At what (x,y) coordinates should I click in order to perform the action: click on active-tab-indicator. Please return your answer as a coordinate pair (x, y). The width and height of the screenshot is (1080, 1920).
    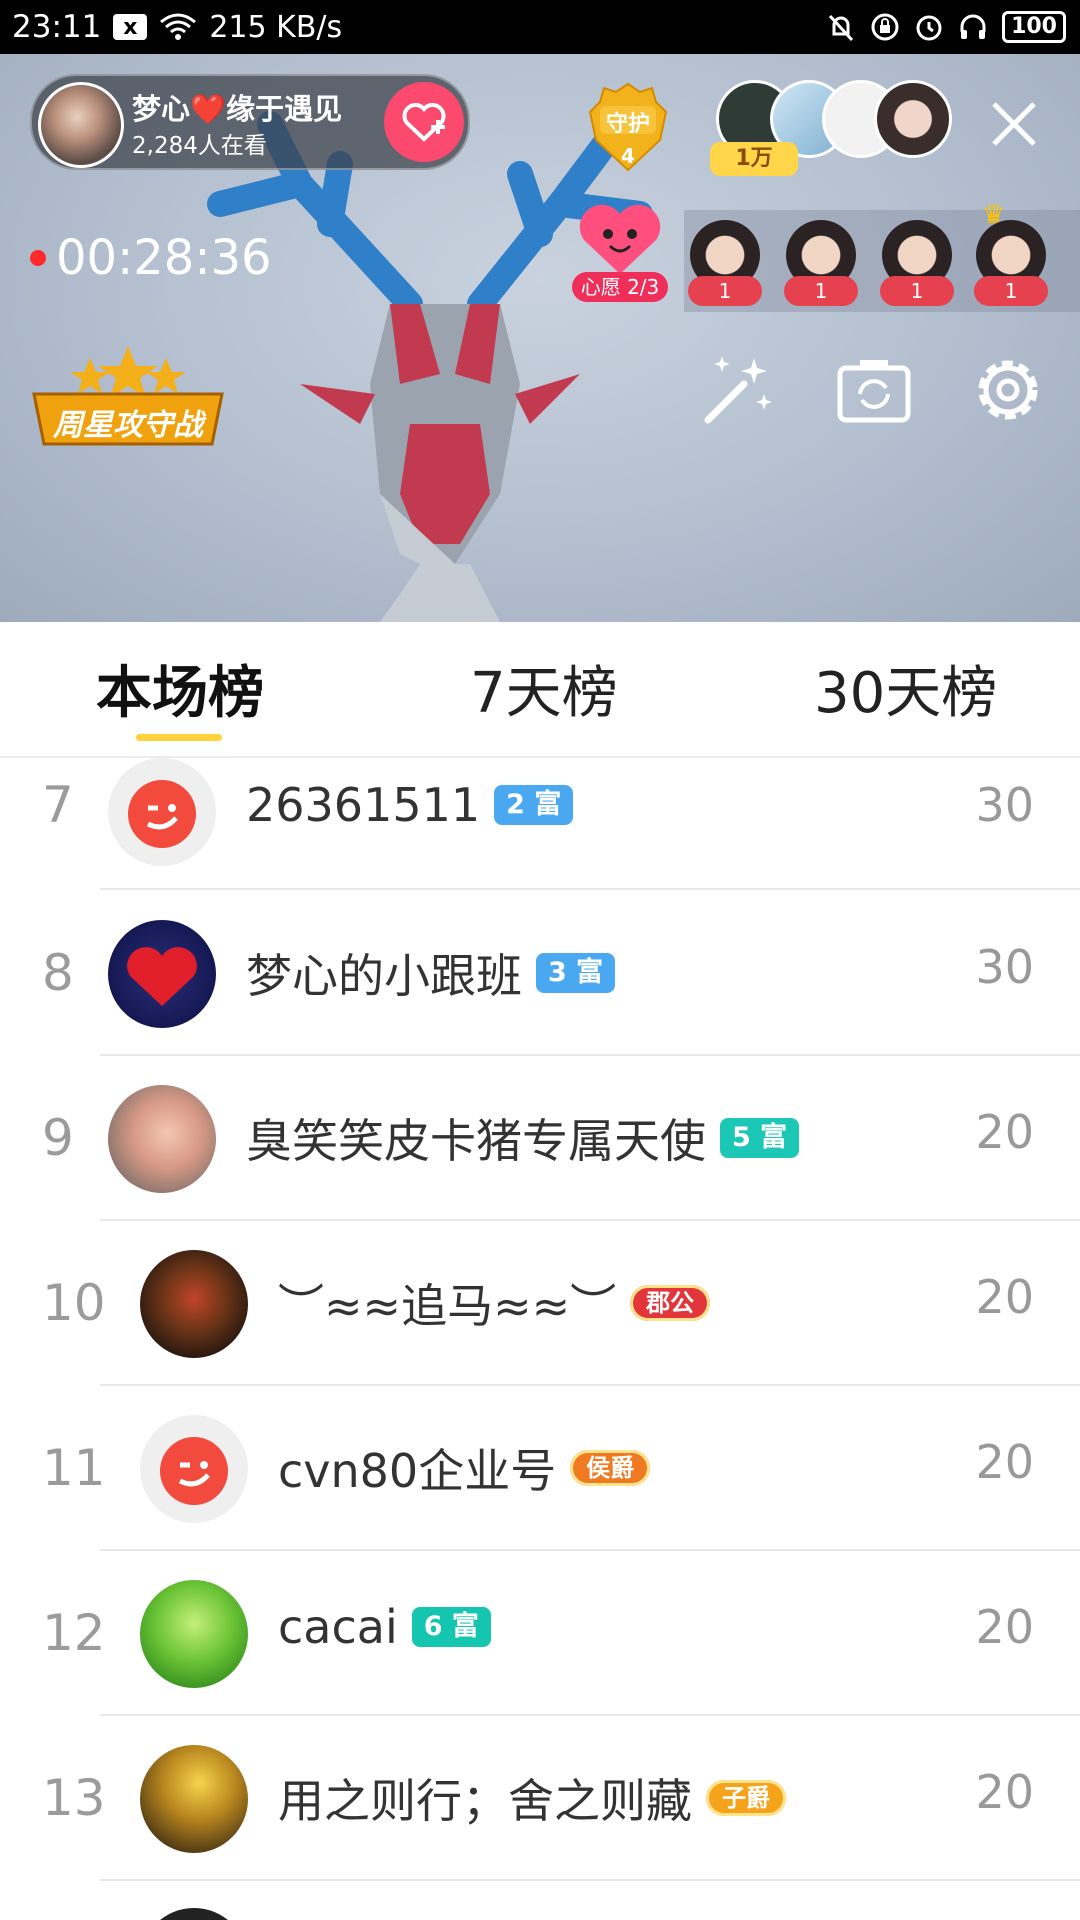
    Looking at the image, I should click on (179, 737).